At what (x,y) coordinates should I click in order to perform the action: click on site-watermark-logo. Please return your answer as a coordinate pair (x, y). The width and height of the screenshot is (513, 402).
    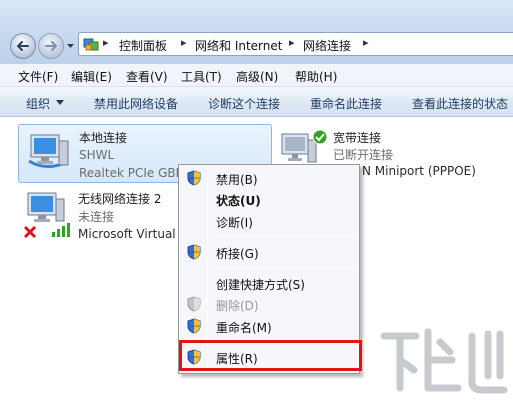
    Looking at the image, I should click on (444, 361).